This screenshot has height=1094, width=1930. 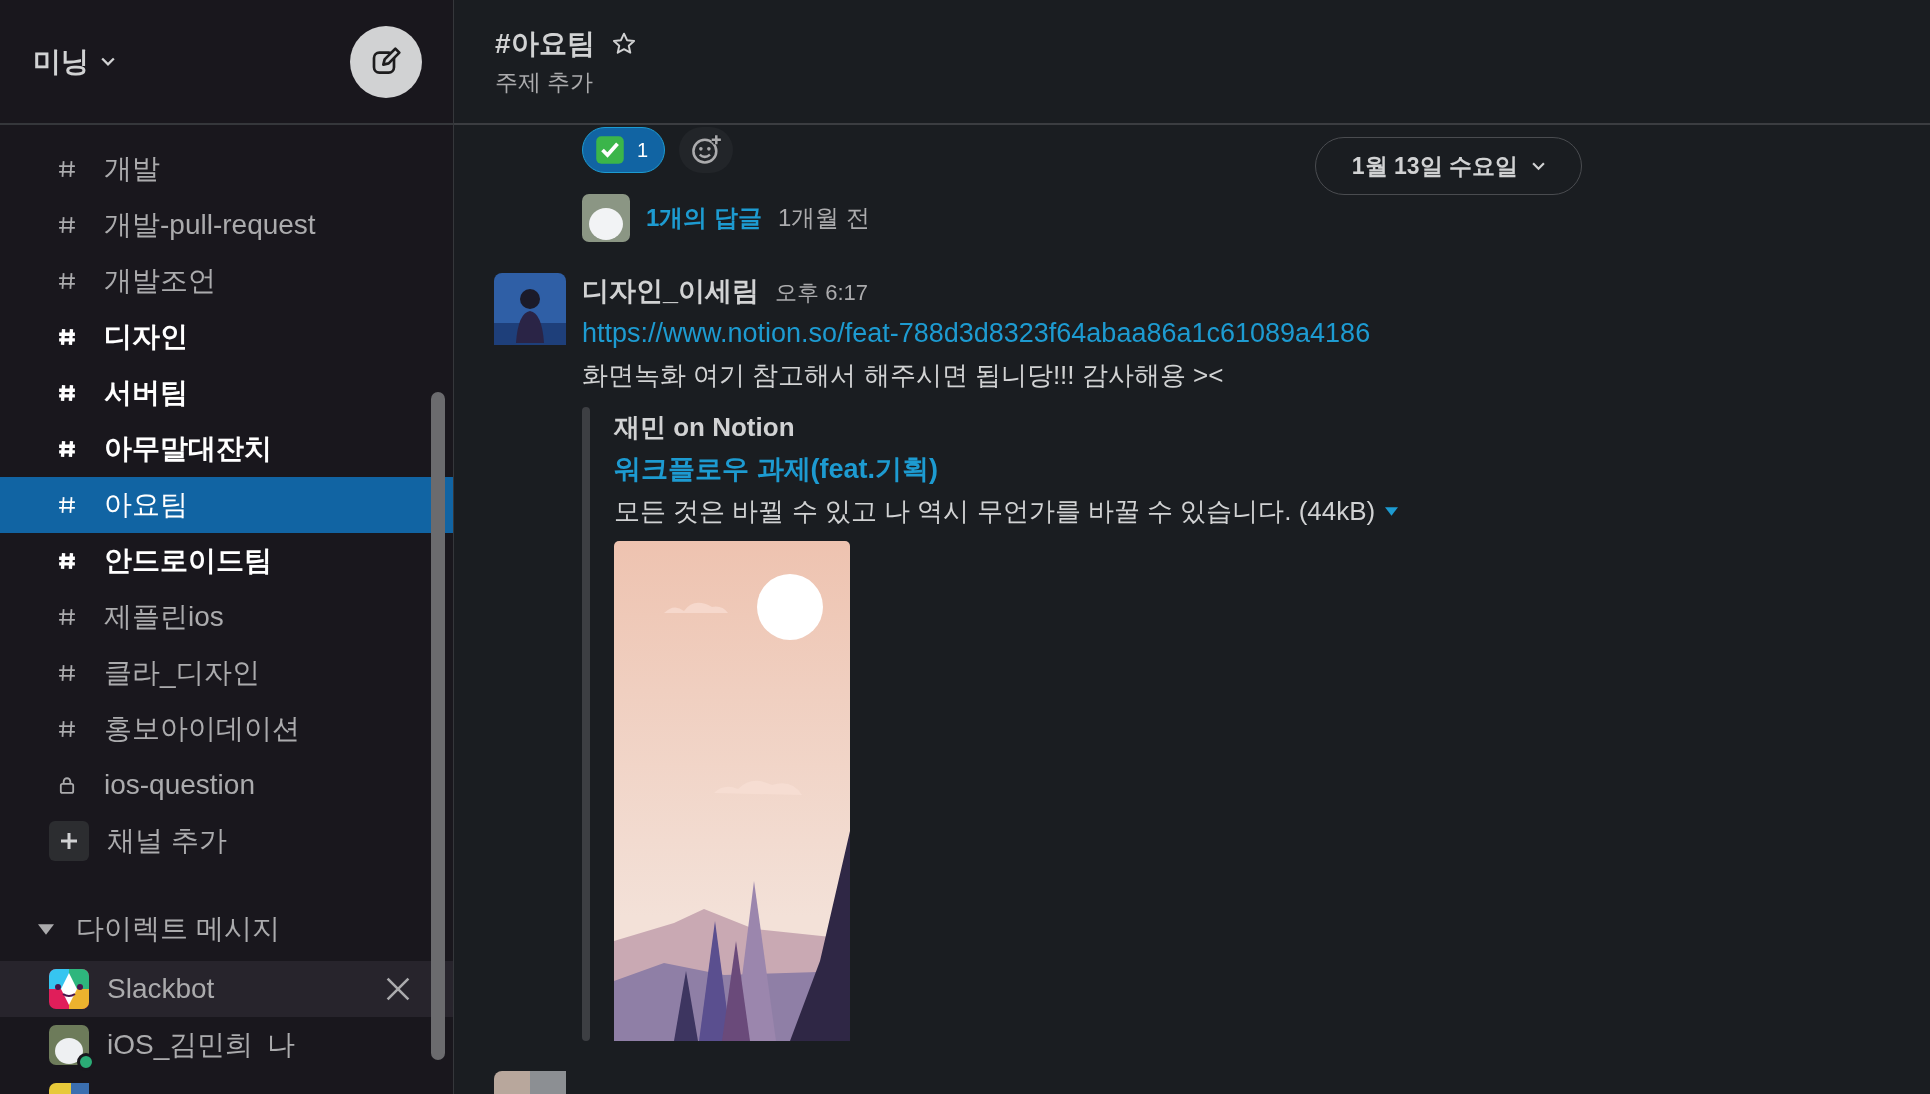 What do you see at coordinates (226, 841) in the screenshot?
I see `add-channel-item: 채널 추가` at bounding box center [226, 841].